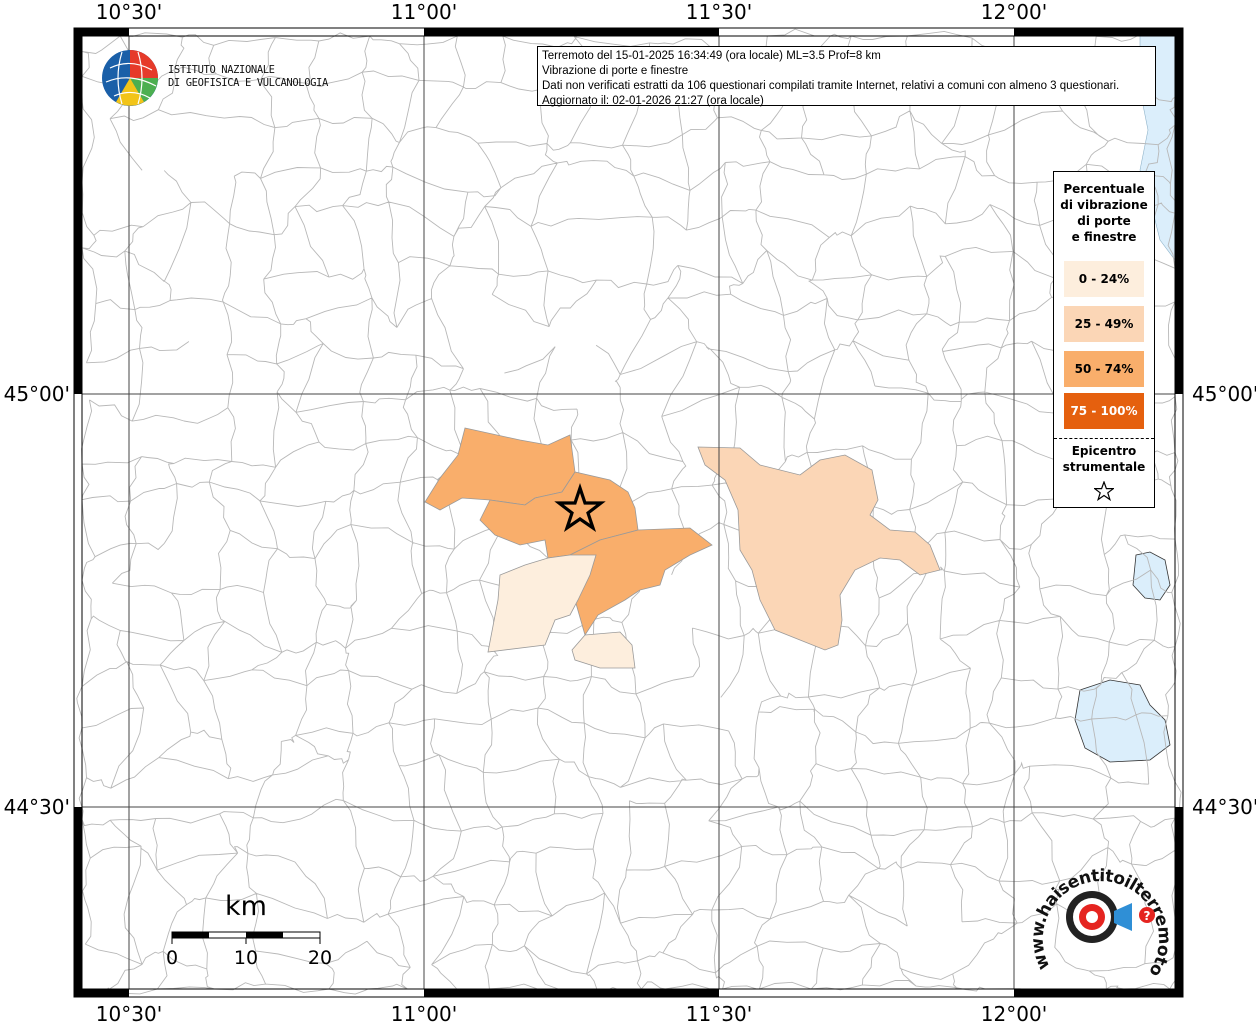  I want to click on event-info-line2: Vibrazione di porte e finestre, so click(615, 71).